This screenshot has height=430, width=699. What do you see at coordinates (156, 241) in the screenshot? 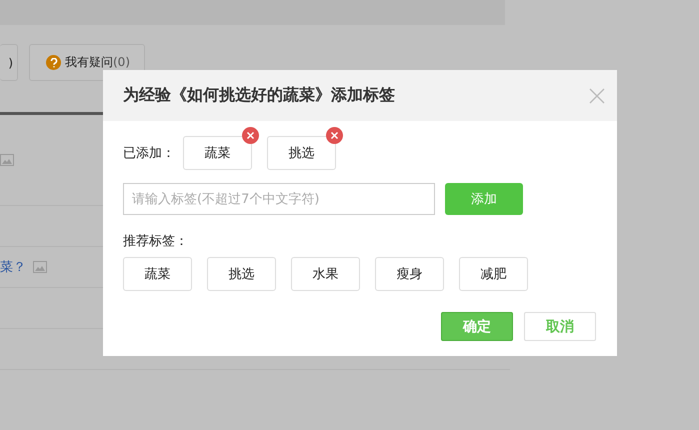
I see `recommend-label: 推荐标签：` at bounding box center [156, 241].